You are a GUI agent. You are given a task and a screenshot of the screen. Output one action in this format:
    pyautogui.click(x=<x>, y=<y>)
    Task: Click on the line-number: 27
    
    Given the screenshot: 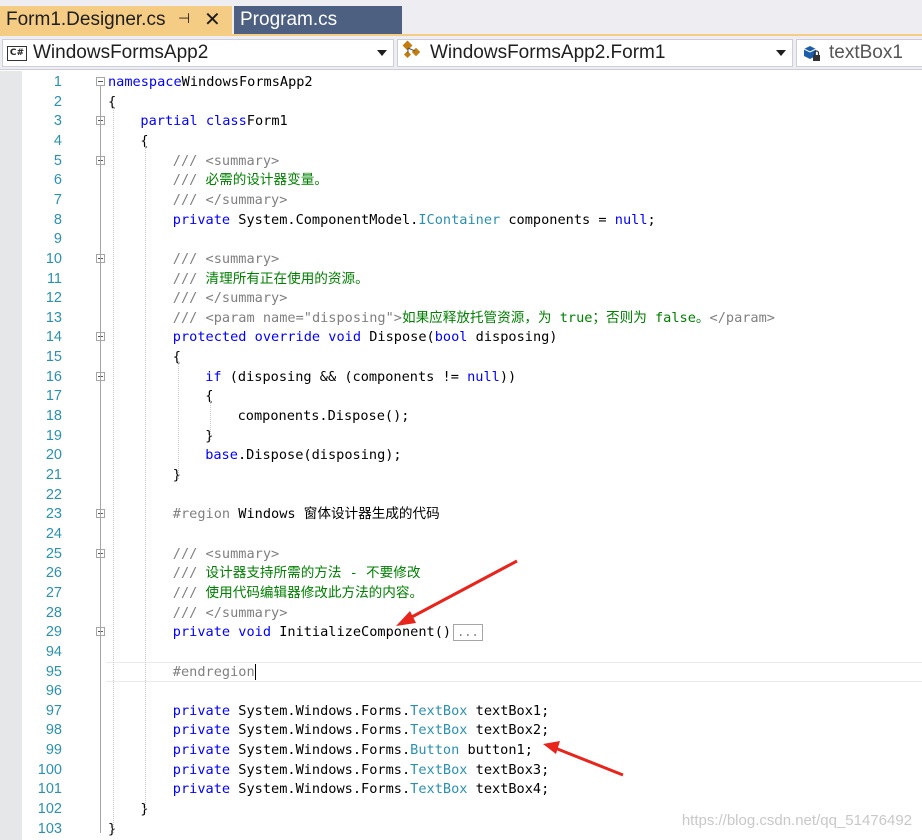 What is the action you would take?
    pyautogui.click(x=53, y=592)
    